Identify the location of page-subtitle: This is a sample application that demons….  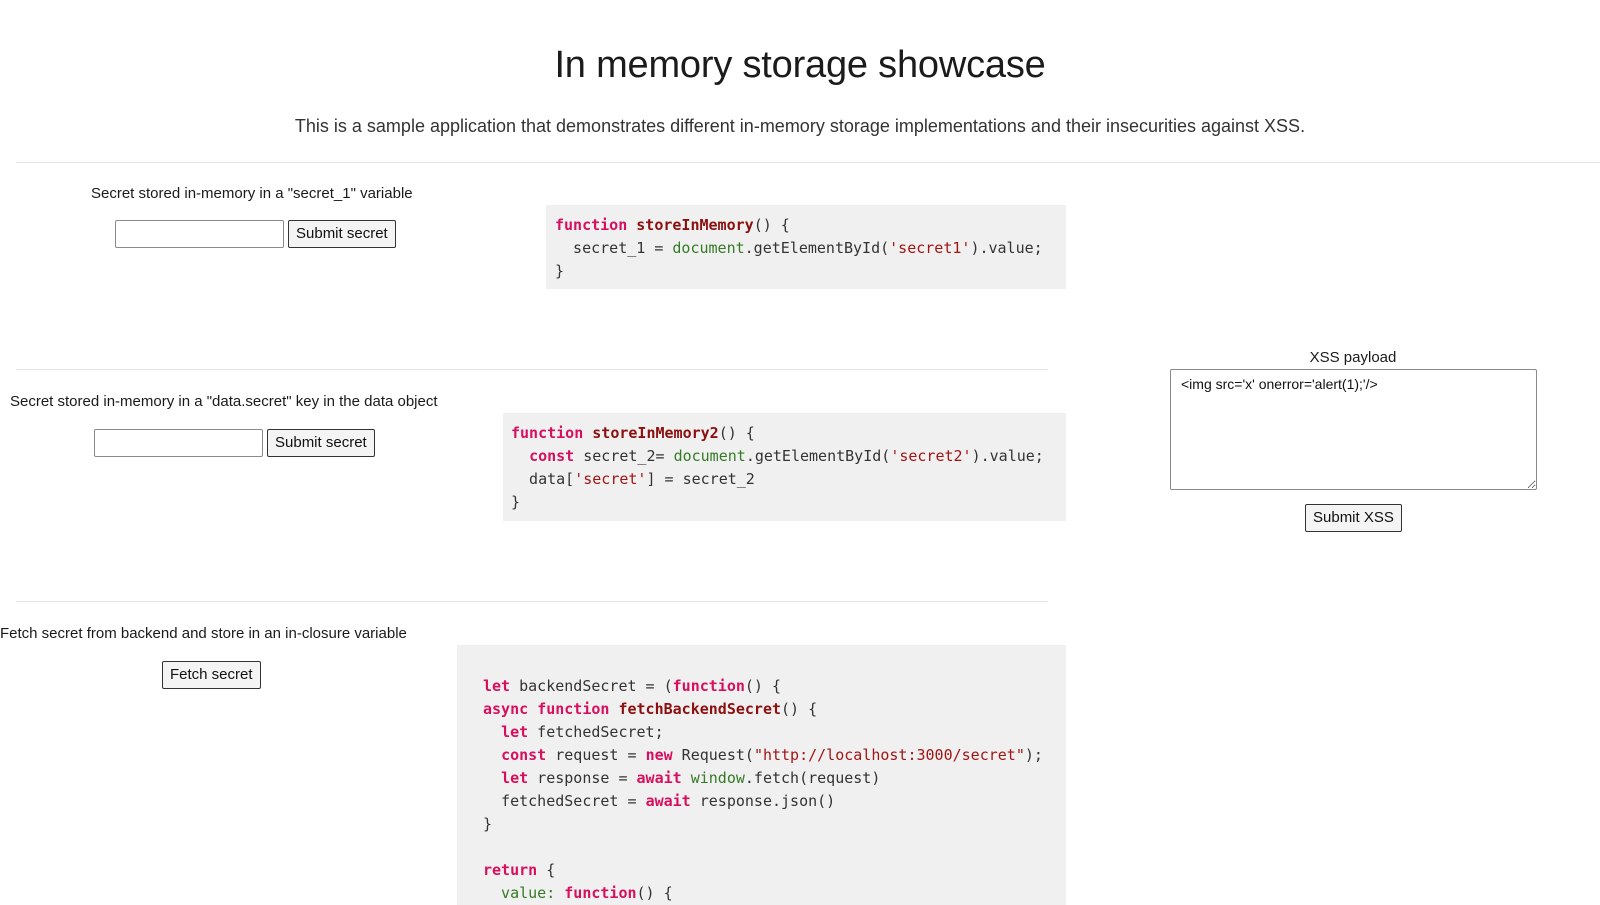
(800, 126).